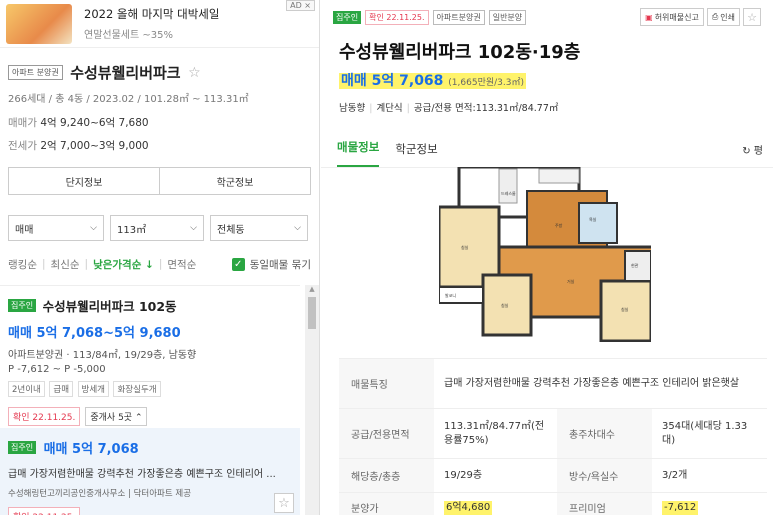 The image size is (773, 515). What do you see at coordinates (300, 5) in the screenshot?
I see `ad-close-badge: AD ×` at bounding box center [300, 5].